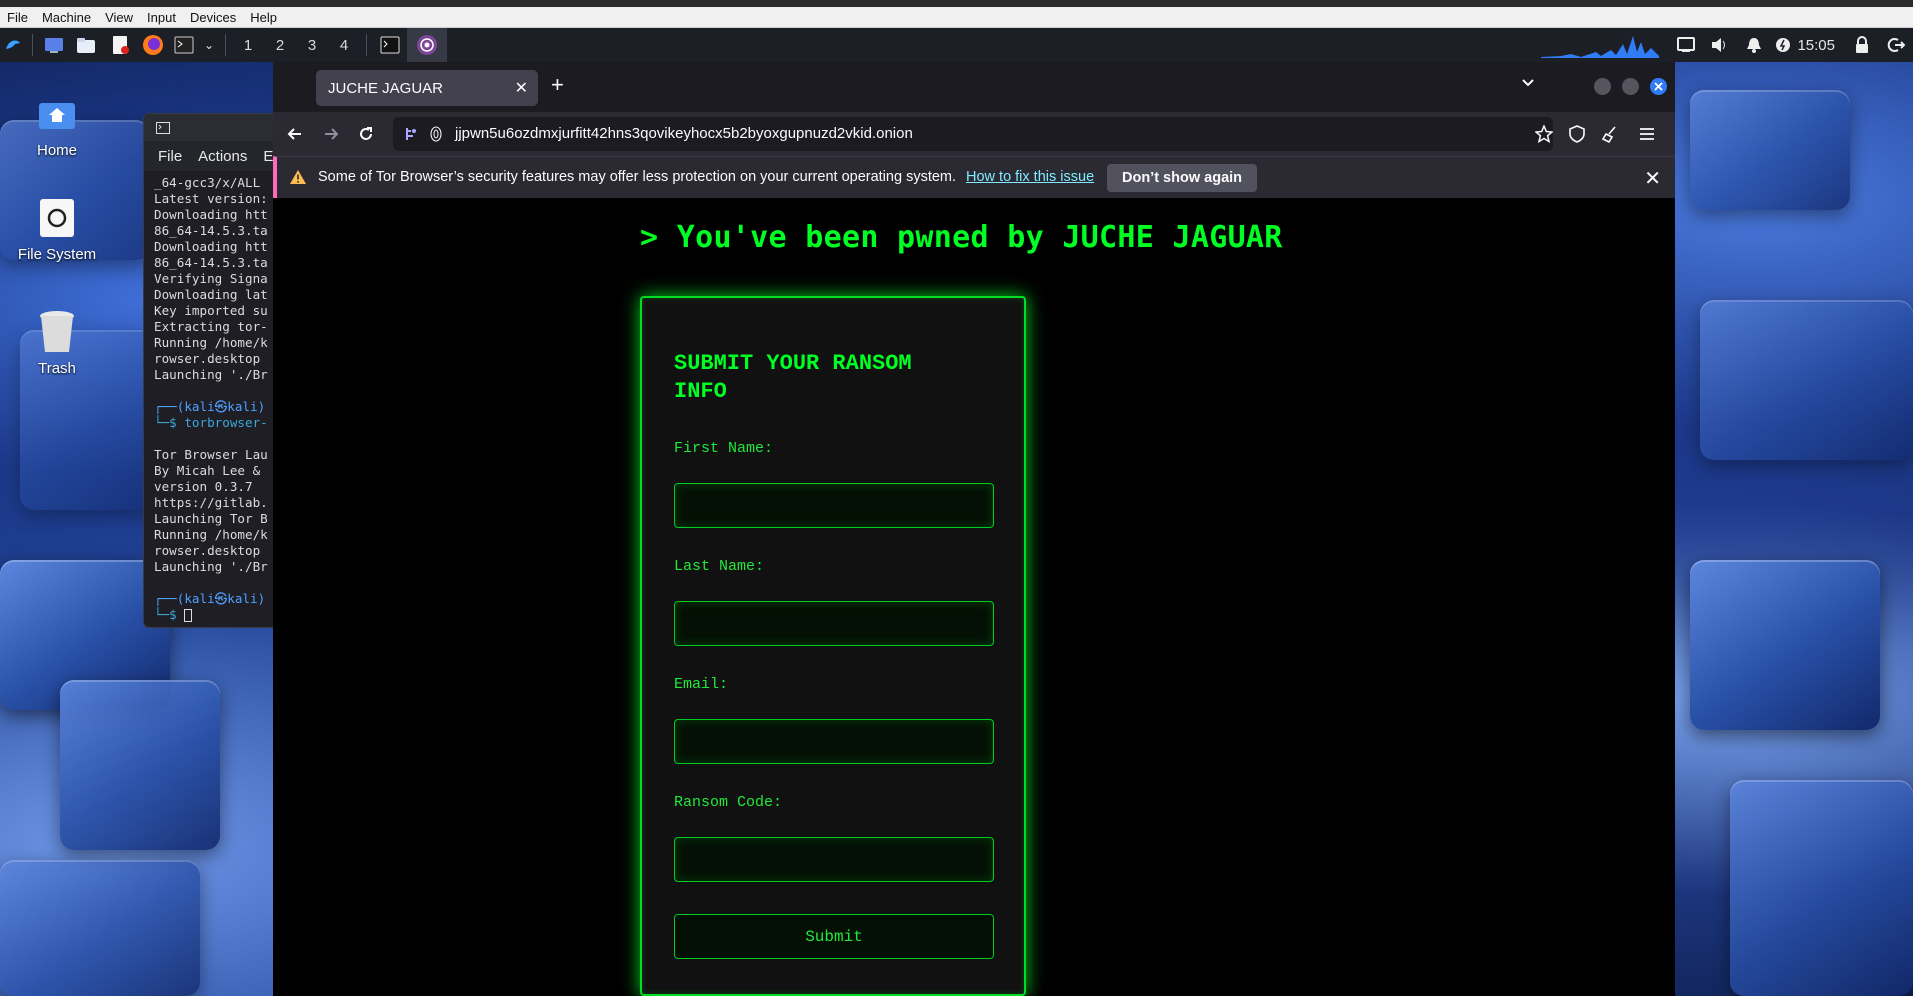 This screenshot has width=1913, height=996. Describe the element at coordinates (344, 45) in the screenshot. I see `workspace-4: 4` at that location.